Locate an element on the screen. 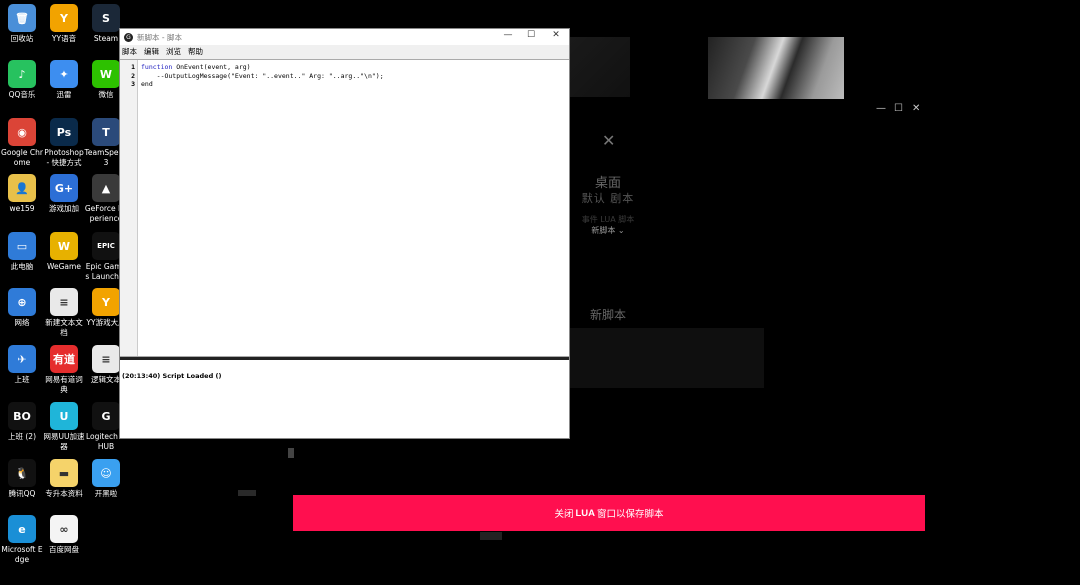  background-image is located at coordinates (776, 68).